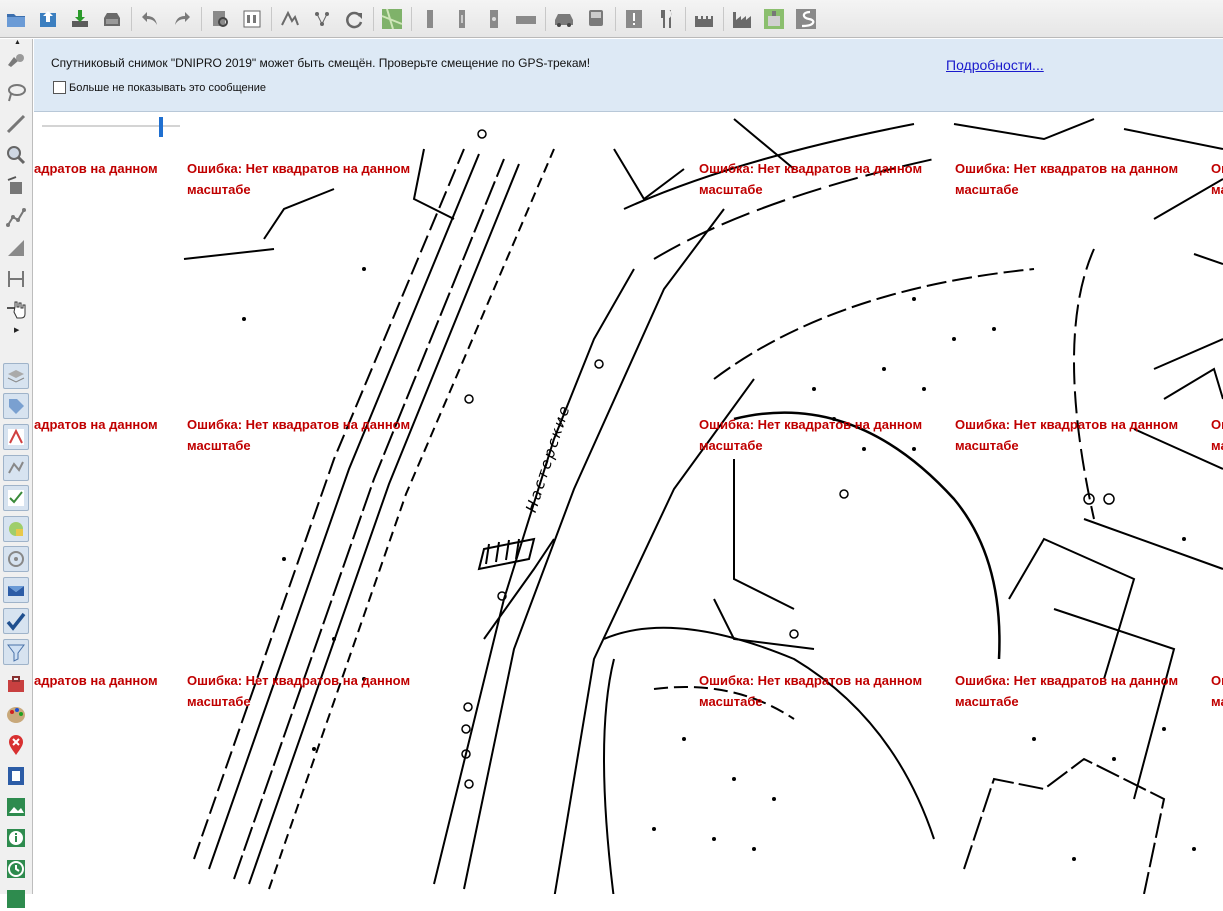  Describe the element at coordinates (16, 217) in the screenshot. I see `polyline-icon` at that location.